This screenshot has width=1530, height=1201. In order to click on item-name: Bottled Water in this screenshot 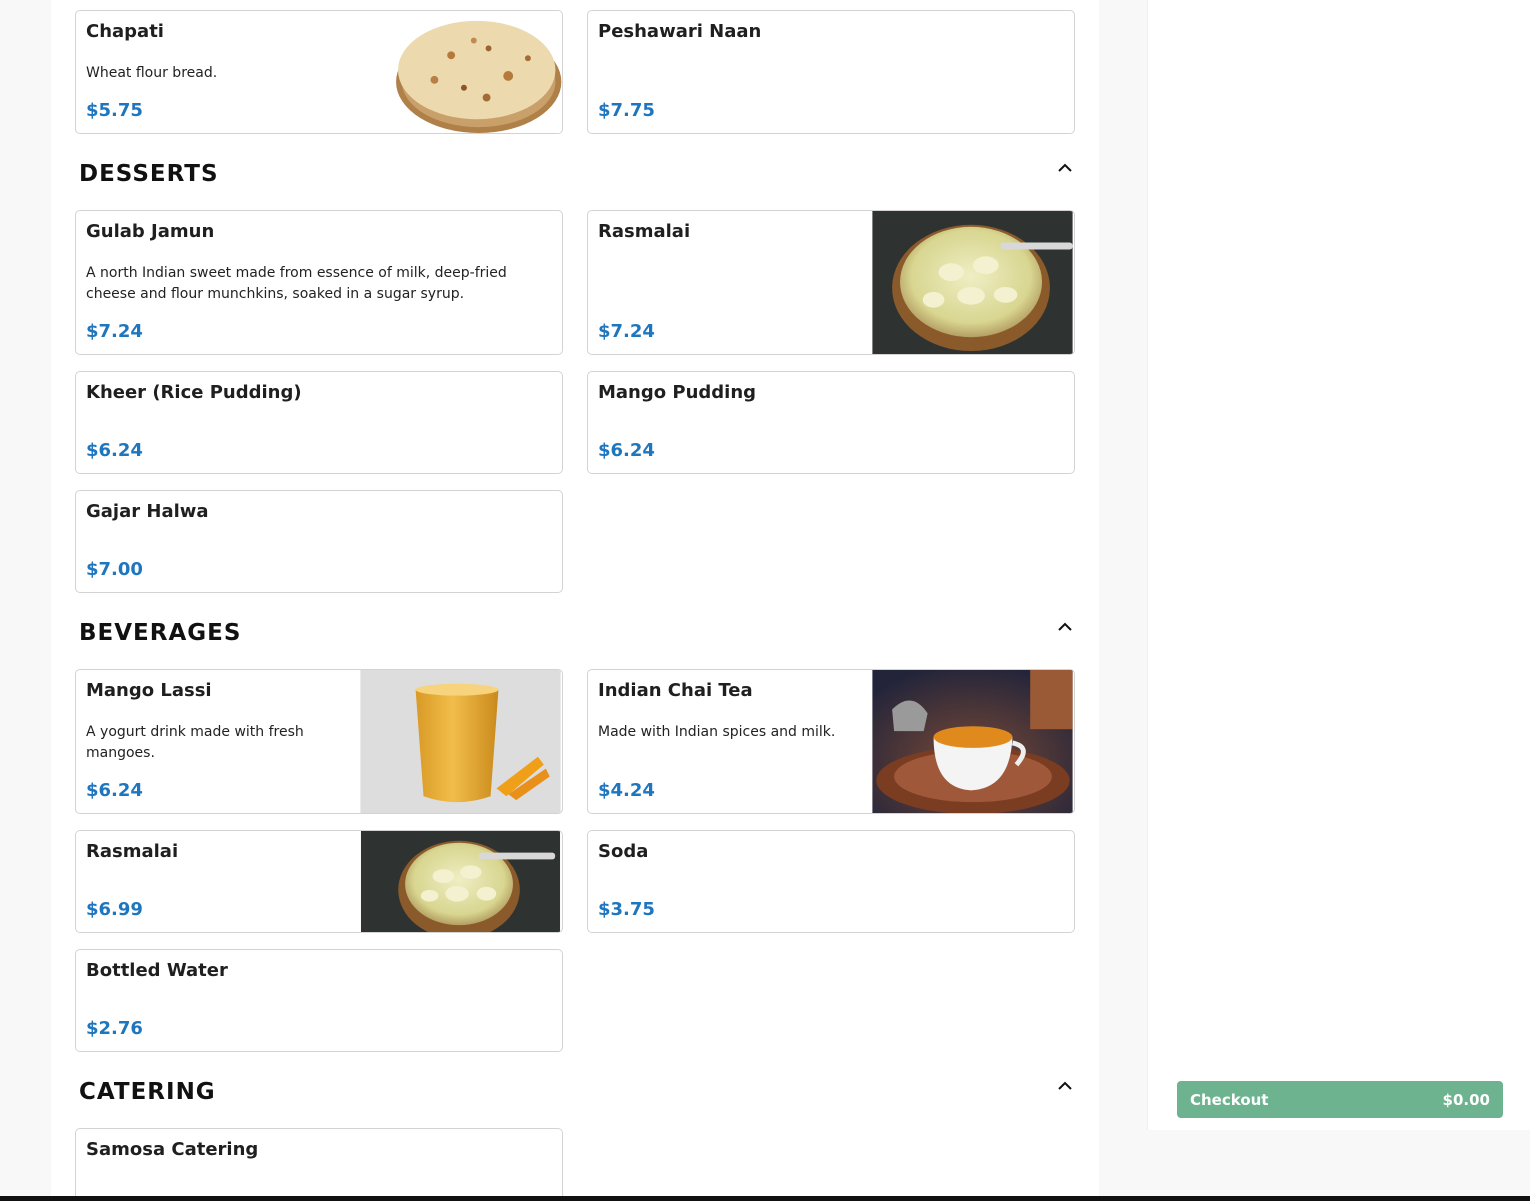, I will do `click(157, 970)`.